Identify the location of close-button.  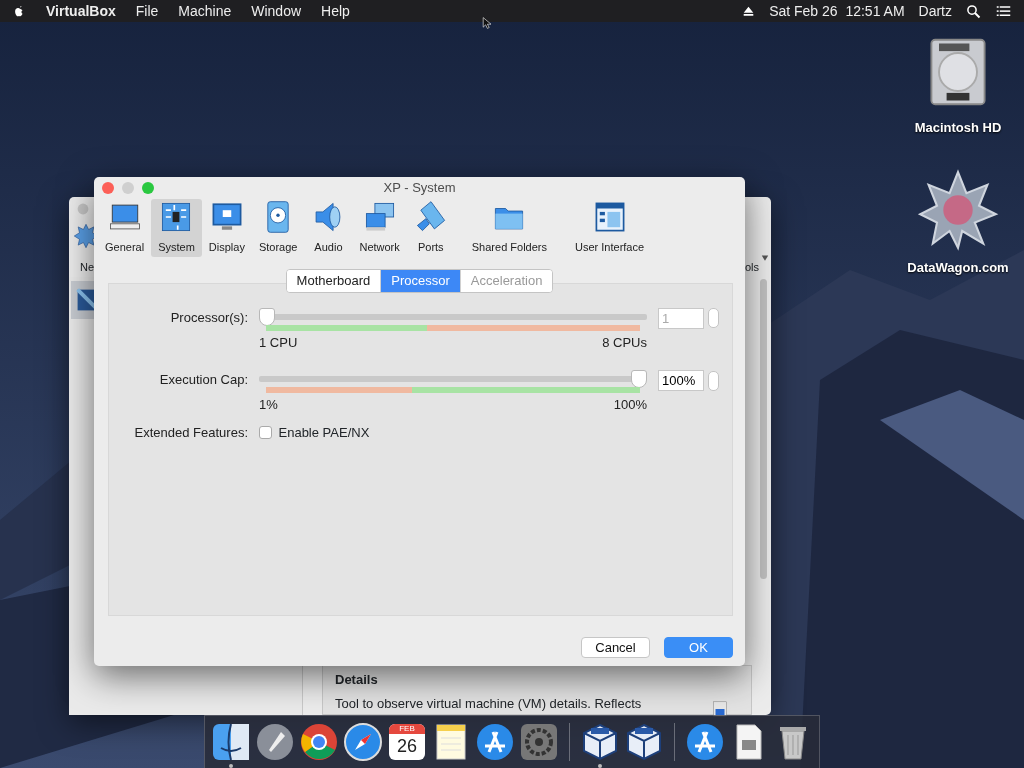
(108, 188).